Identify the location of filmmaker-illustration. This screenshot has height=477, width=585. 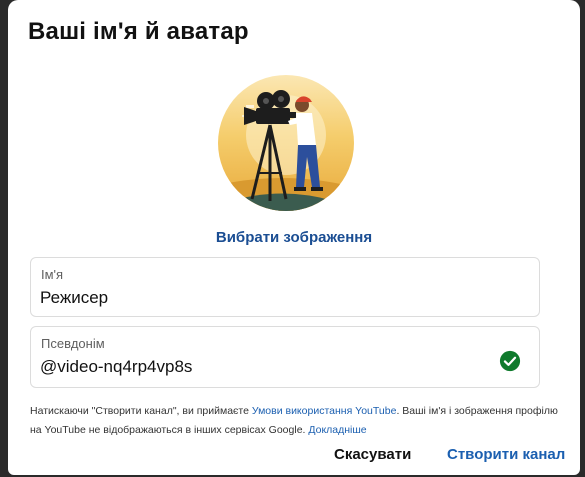
(286, 143).